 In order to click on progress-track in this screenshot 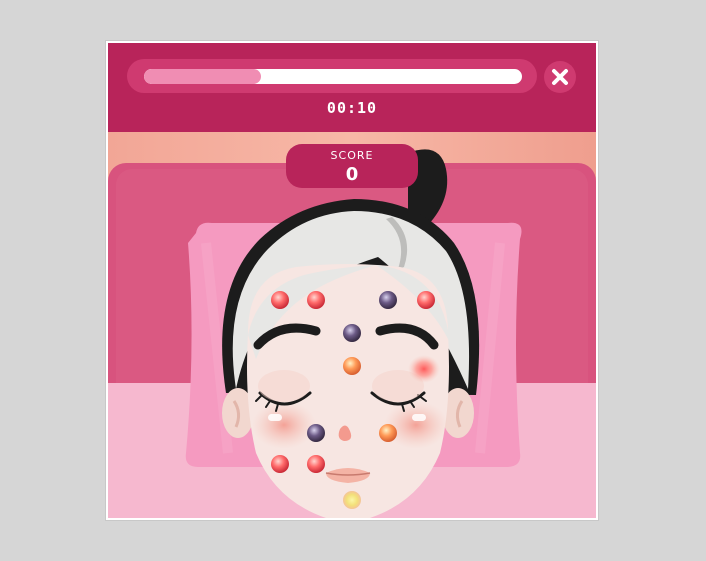, I will do `click(333, 76)`.